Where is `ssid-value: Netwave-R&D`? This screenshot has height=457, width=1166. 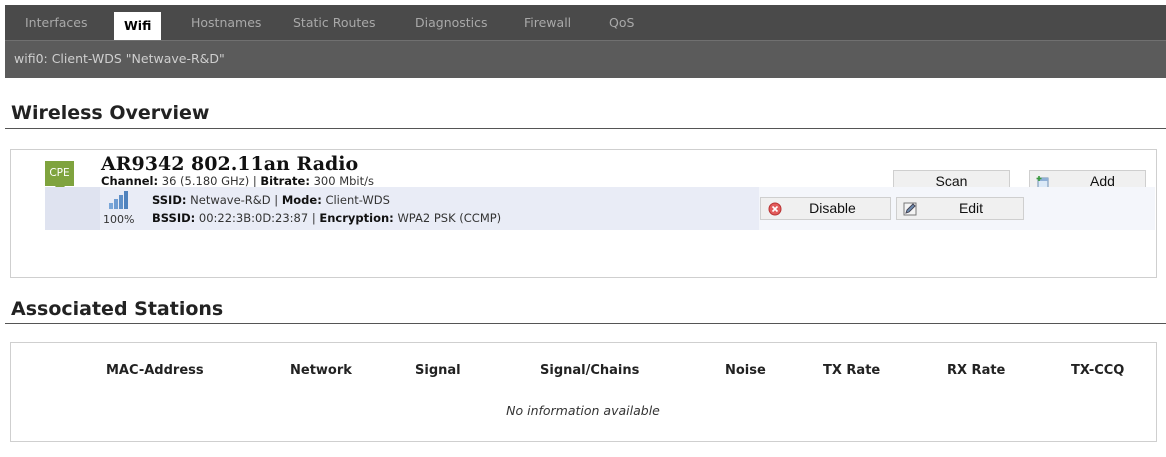 ssid-value: Netwave-R&D is located at coordinates (230, 200).